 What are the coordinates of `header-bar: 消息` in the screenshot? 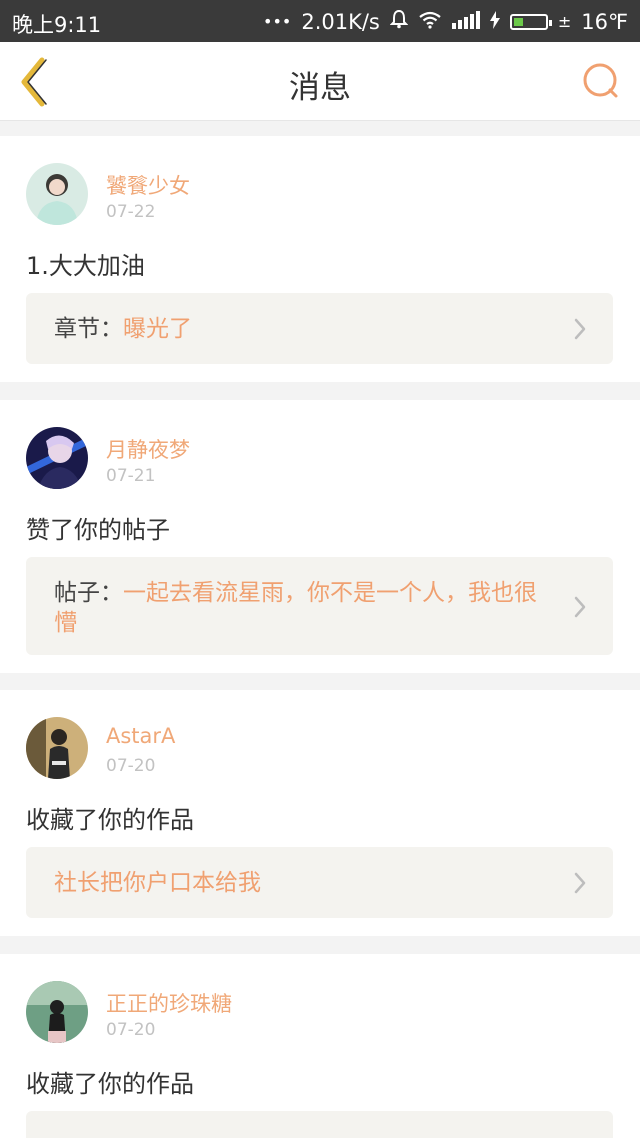 It's located at (320, 81).